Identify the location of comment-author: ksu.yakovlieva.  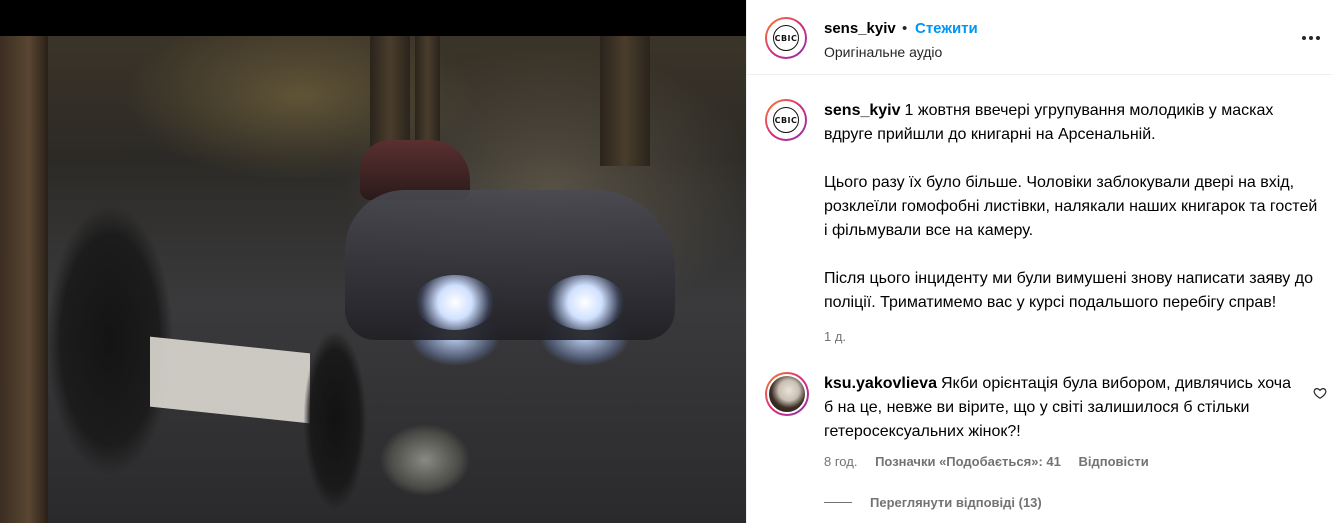
(880, 383).